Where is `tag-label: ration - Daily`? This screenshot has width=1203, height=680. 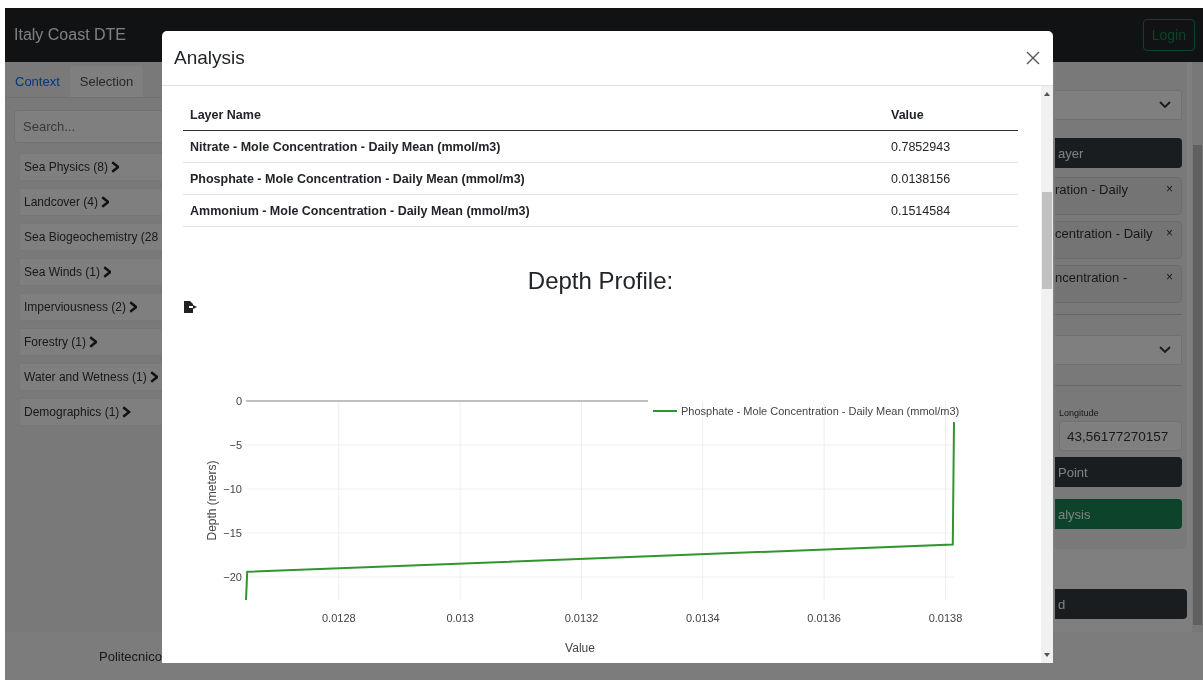 tag-label: ration - Daily is located at coordinates (1091, 190).